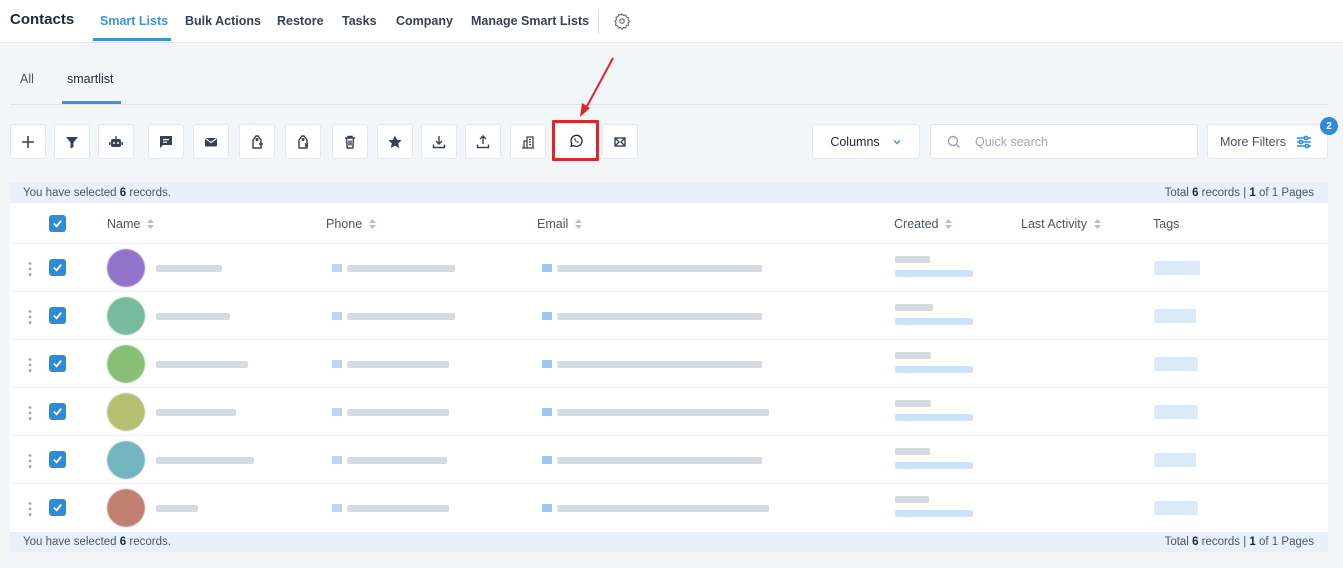  I want to click on message-icon, so click(166, 141).